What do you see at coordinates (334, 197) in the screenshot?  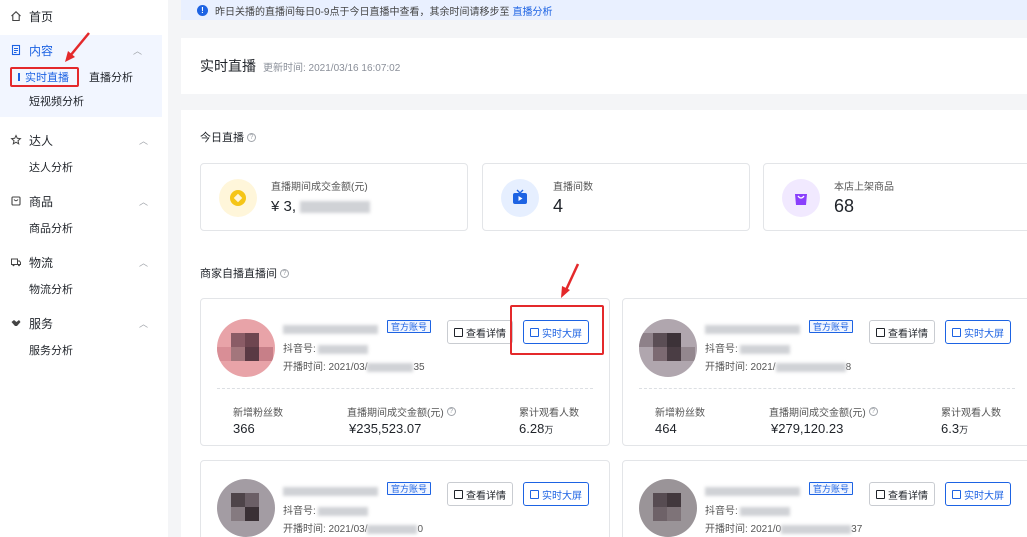 I see `stat-card-gmv: 直播期间成交金额(元) ¥ 3,` at bounding box center [334, 197].